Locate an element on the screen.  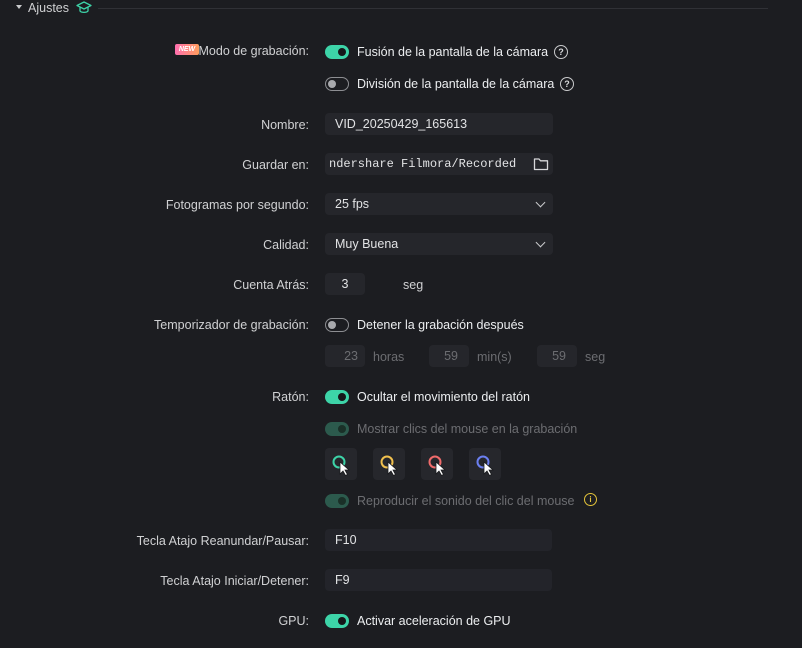
timer-label: Temporizador de grabación: is located at coordinates (231, 325).